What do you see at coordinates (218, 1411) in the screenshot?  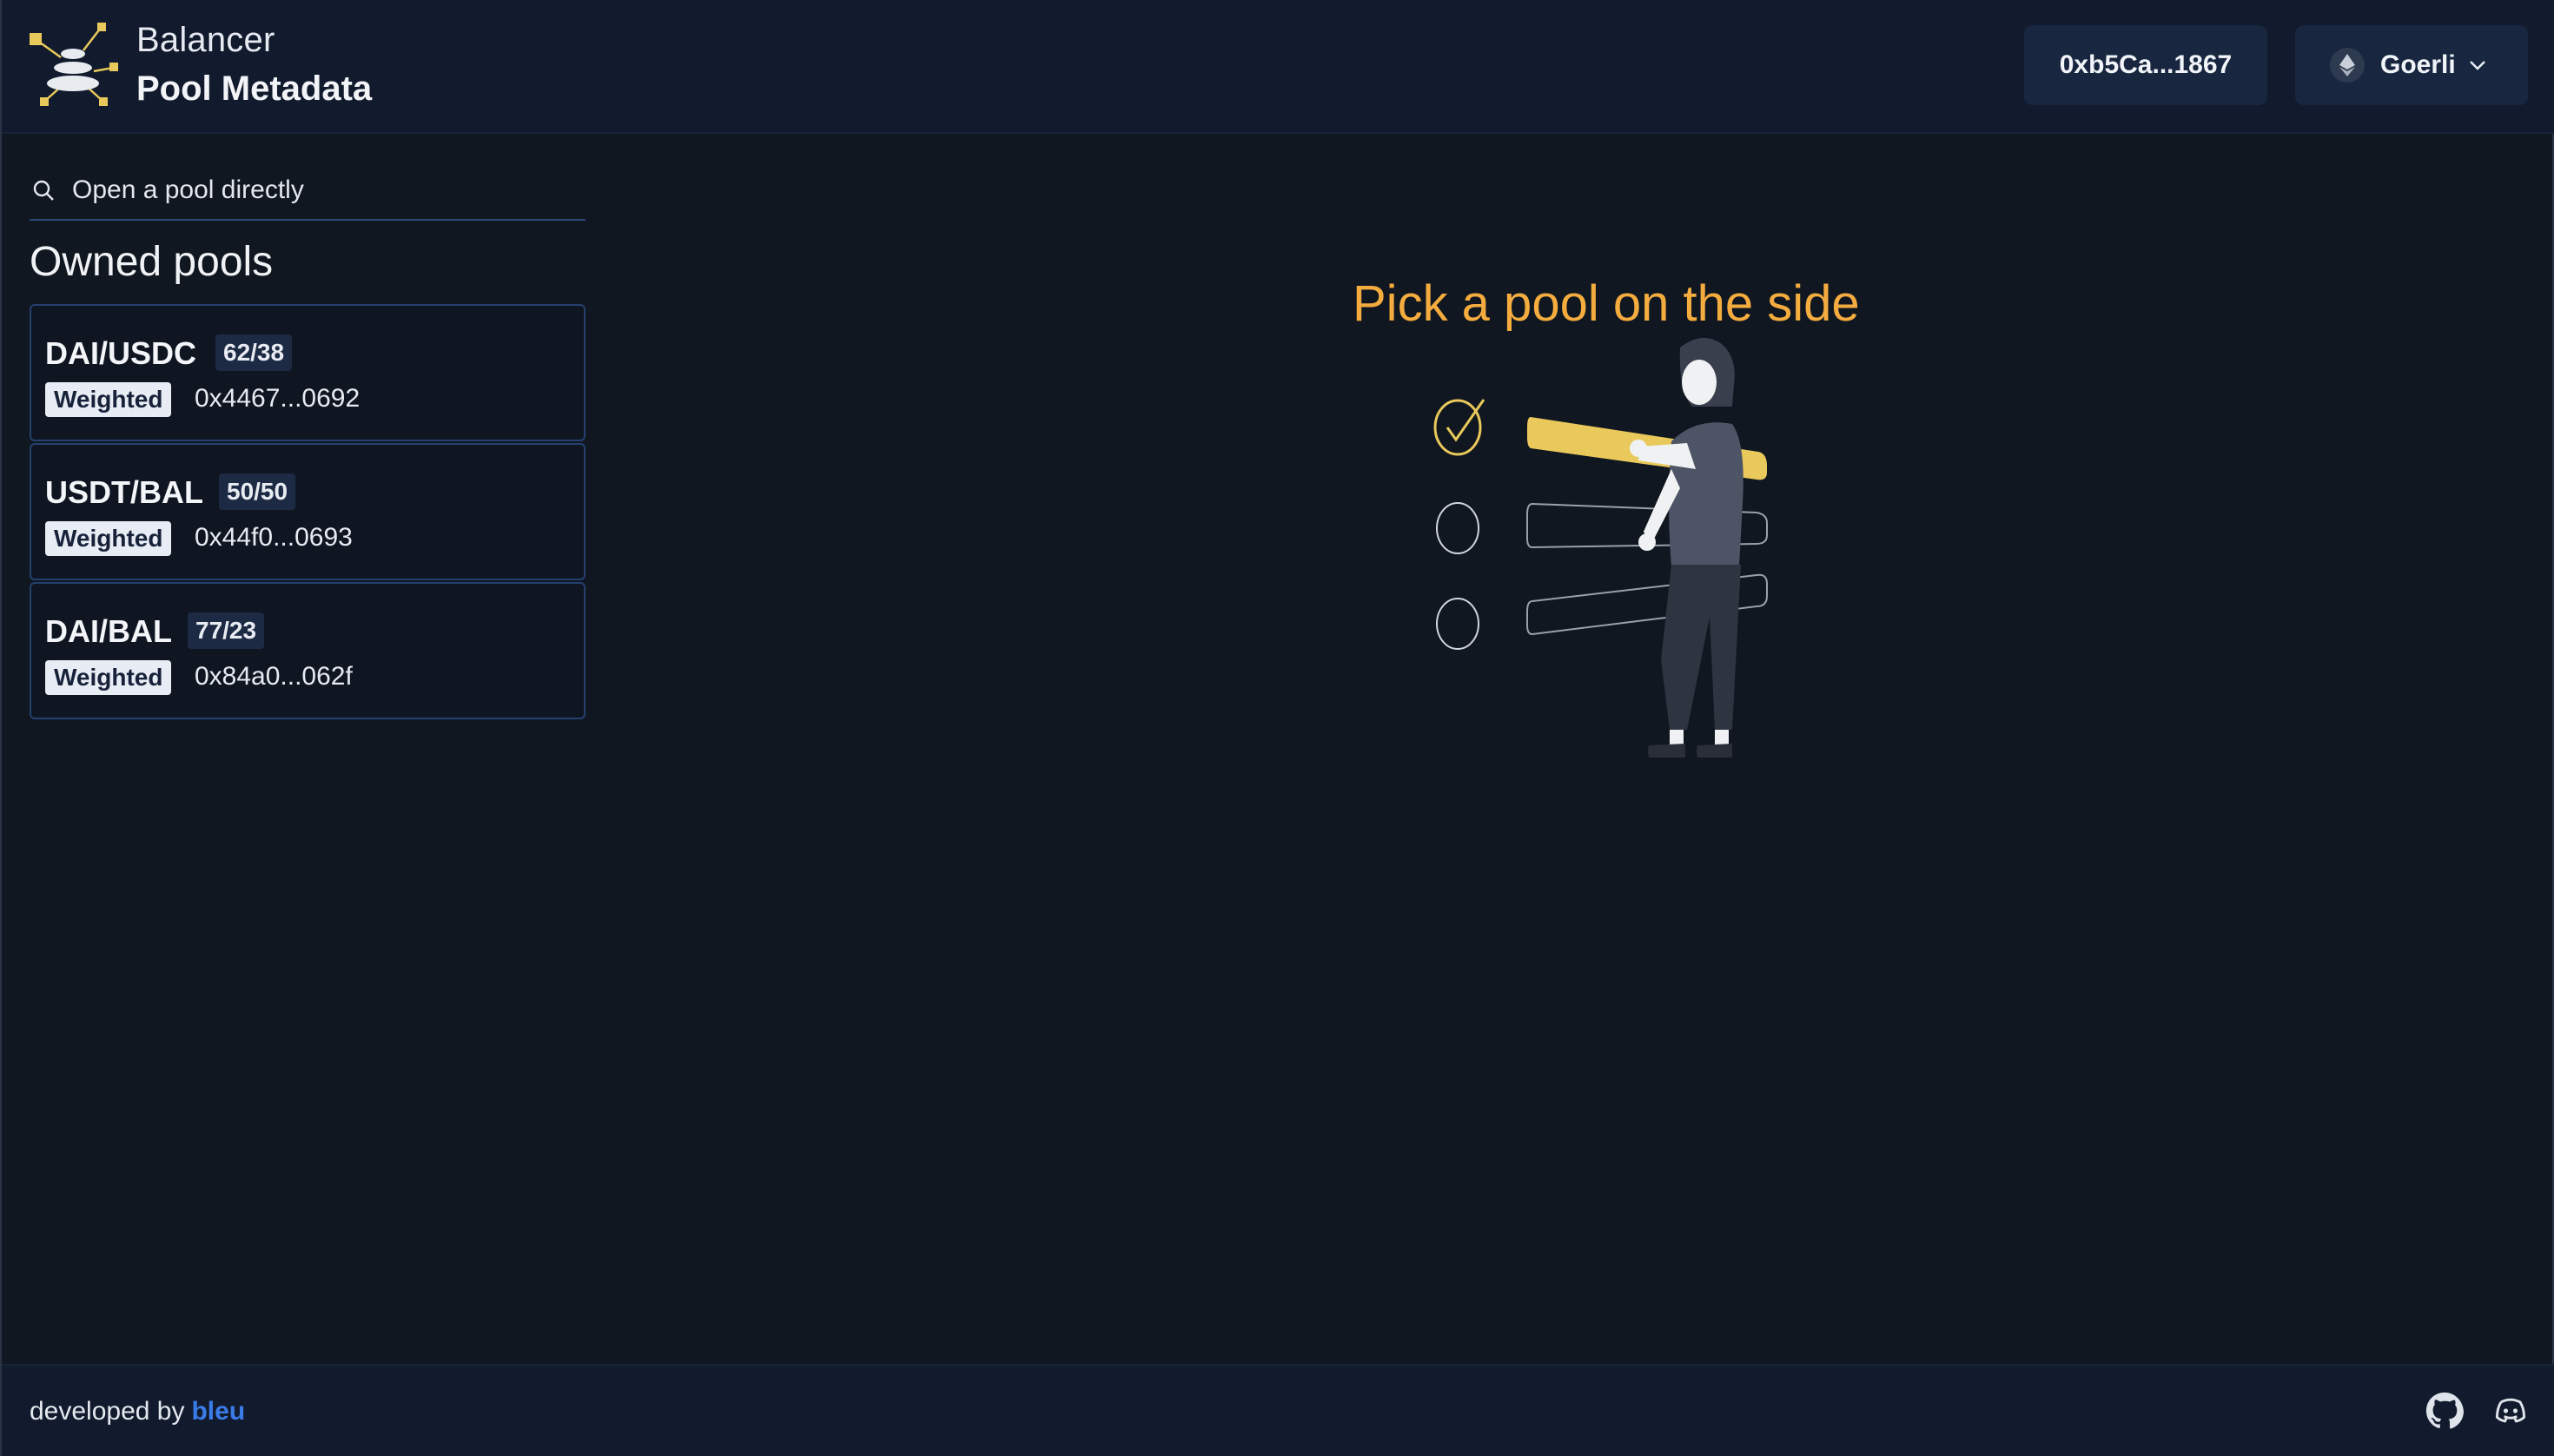 I see `developer-link: bleu` at bounding box center [218, 1411].